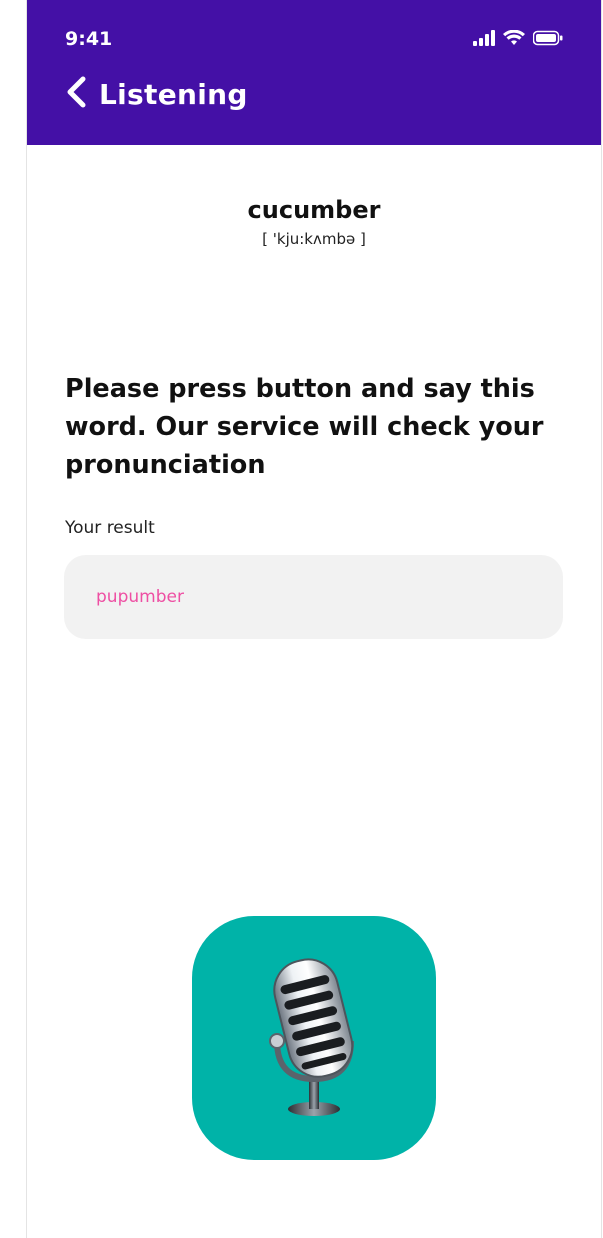 Image resolution: width=603 pixels, height=1238 pixels. Describe the element at coordinates (76, 94) in the screenshot. I see `chevron-left-icon` at that location.